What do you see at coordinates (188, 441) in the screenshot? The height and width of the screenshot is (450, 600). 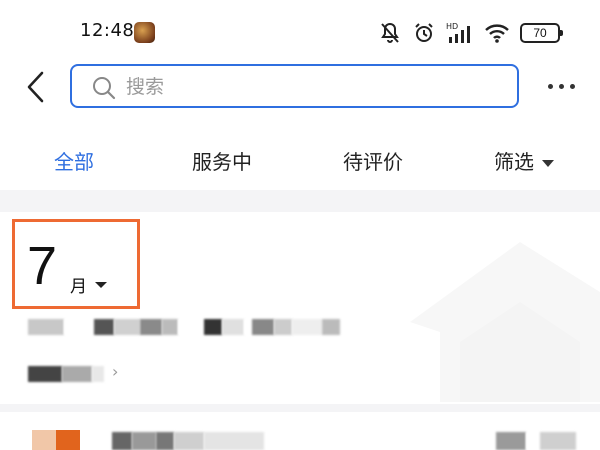 I see `merchant-name-redacted` at bounding box center [188, 441].